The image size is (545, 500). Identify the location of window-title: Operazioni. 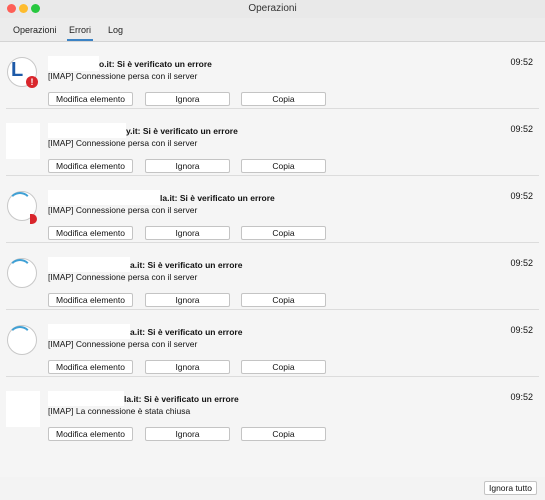
(272, 8).